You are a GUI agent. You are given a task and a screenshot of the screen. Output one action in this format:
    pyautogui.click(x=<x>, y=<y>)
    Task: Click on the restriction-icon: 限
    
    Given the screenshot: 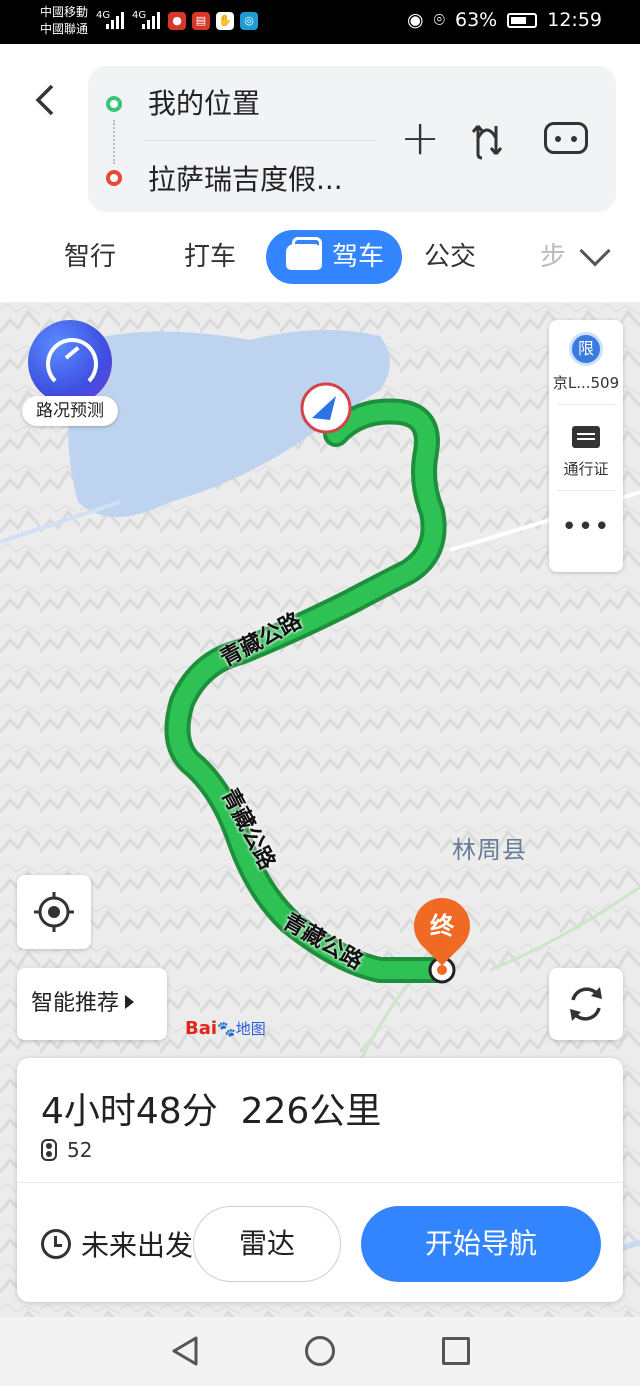 What is the action you would take?
    pyautogui.click(x=586, y=349)
    